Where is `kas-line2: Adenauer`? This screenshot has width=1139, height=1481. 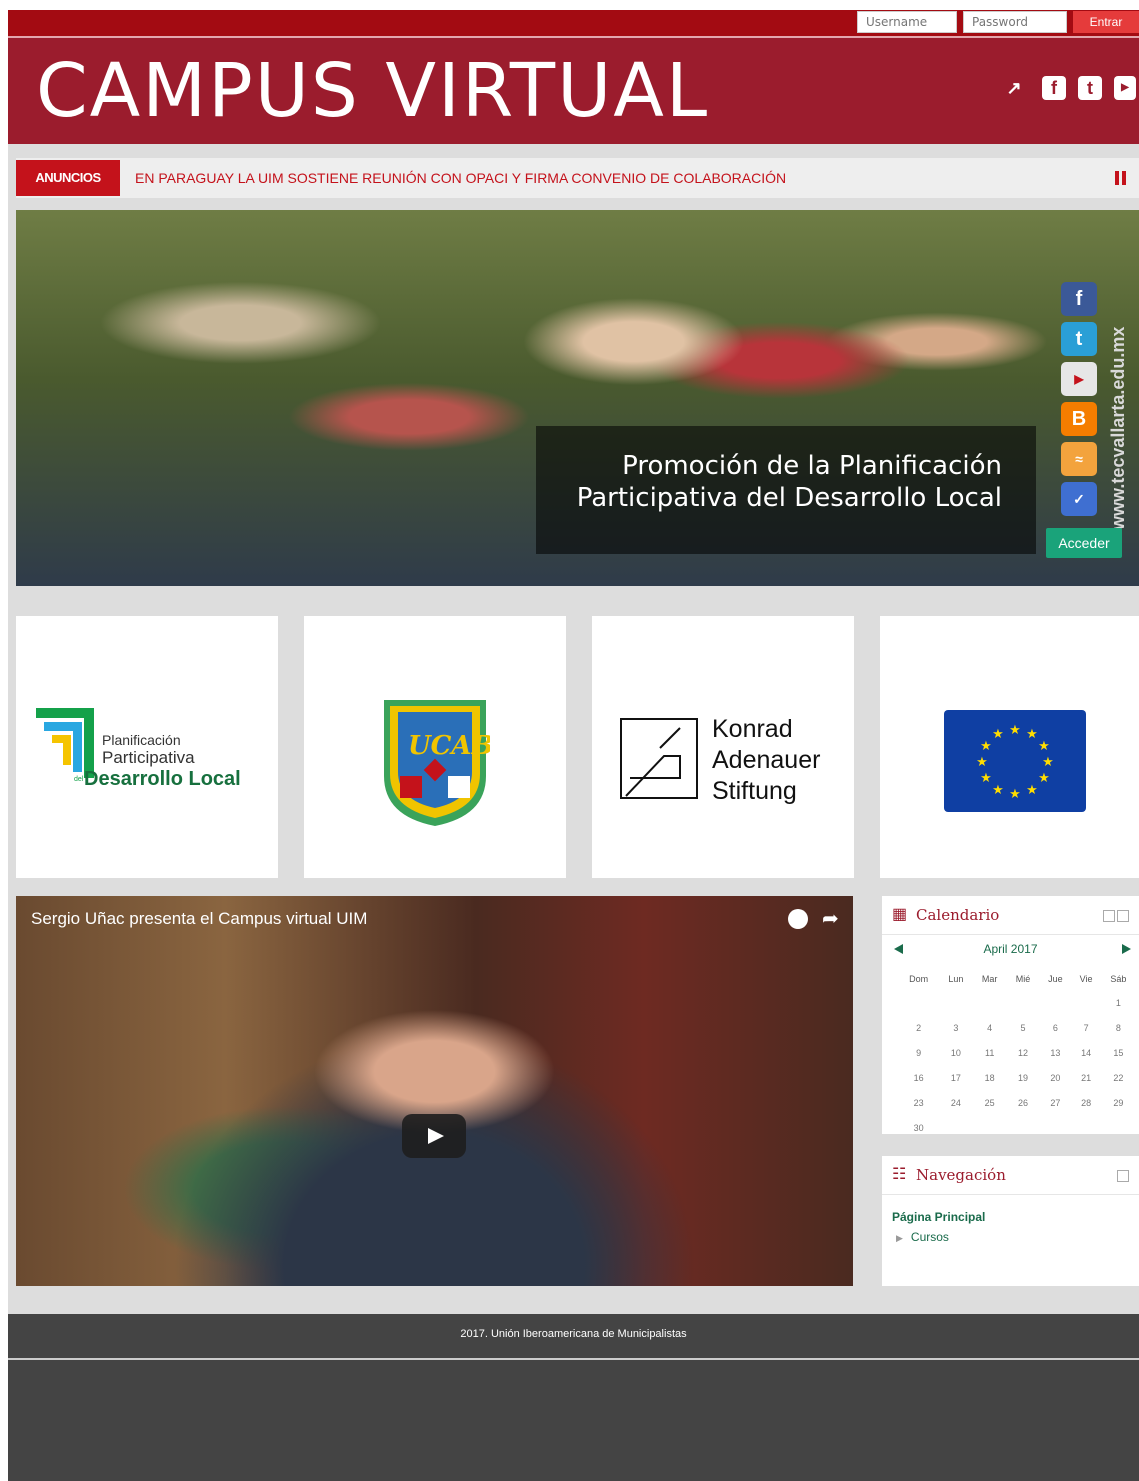 kas-line2: Adenauer is located at coordinates (766, 760).